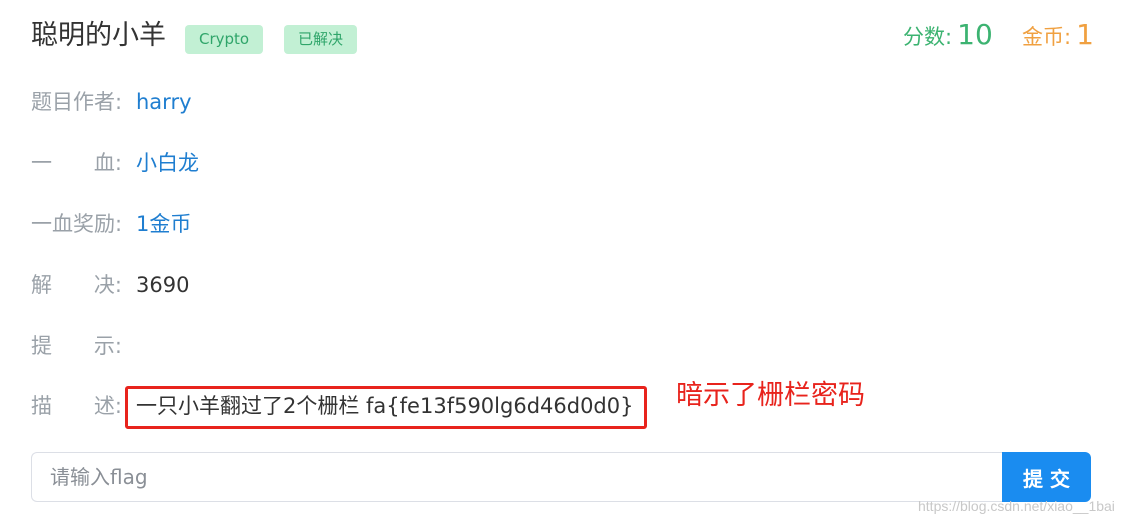 This screenshot has width=1133, height=520. What do you see at coordinates (164, 102) in the screenshot?
I see `author-link: harry` at bounding box center [164, 102].